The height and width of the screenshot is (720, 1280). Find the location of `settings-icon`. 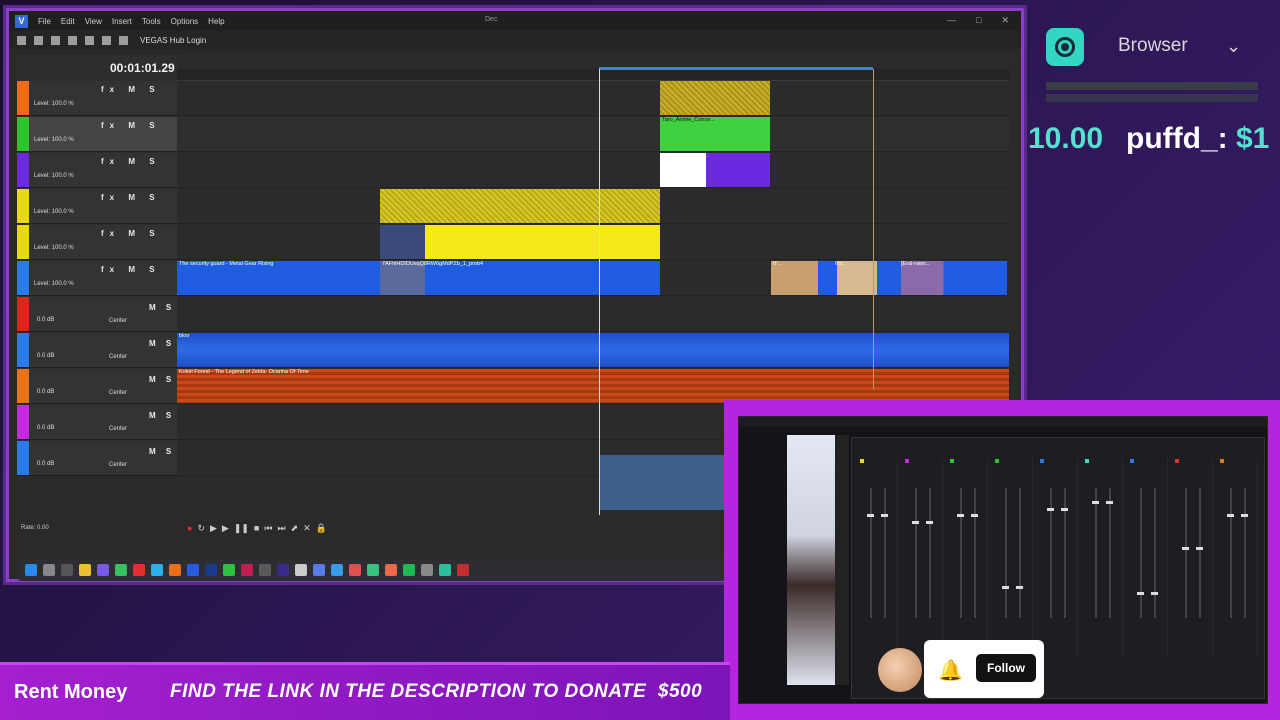

settings-icon is located at coordinates (89, 40).